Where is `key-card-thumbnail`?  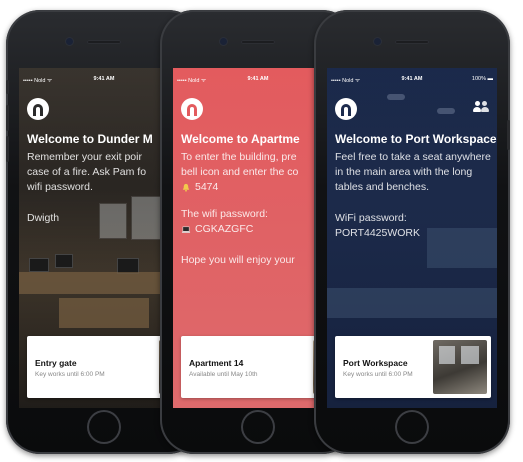
key-card-thumbnail is located at coordinates (460, 367).